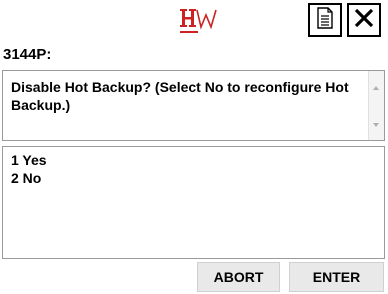 This screenshot has width=388, height=294. I want to click on hw-logo-icon, so click(200, 23).